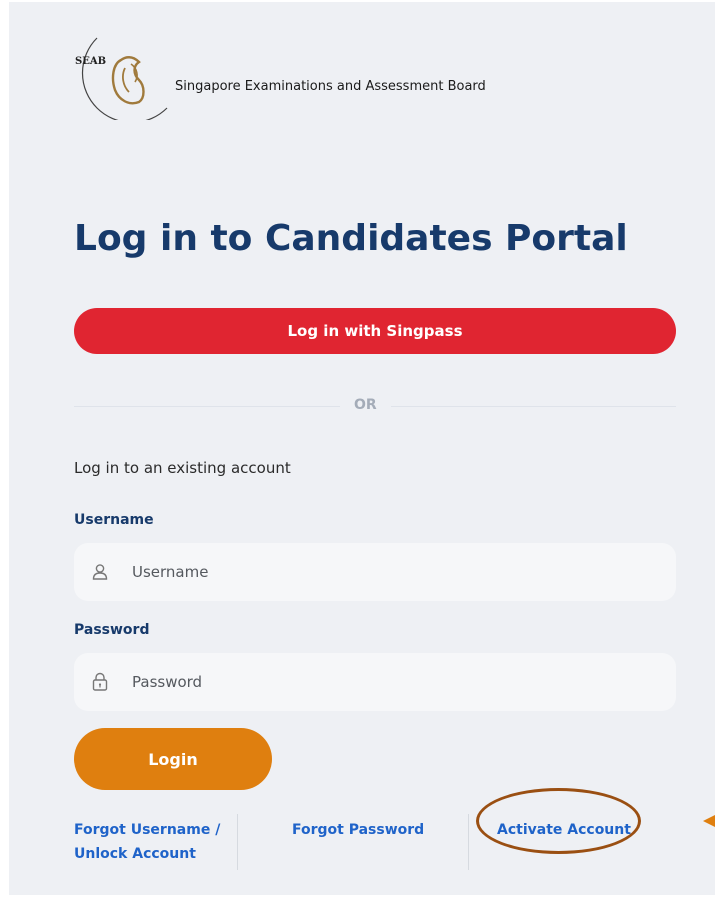 This screenshot has height=917, width=715. I want to click on password-field, so click(375, 682).